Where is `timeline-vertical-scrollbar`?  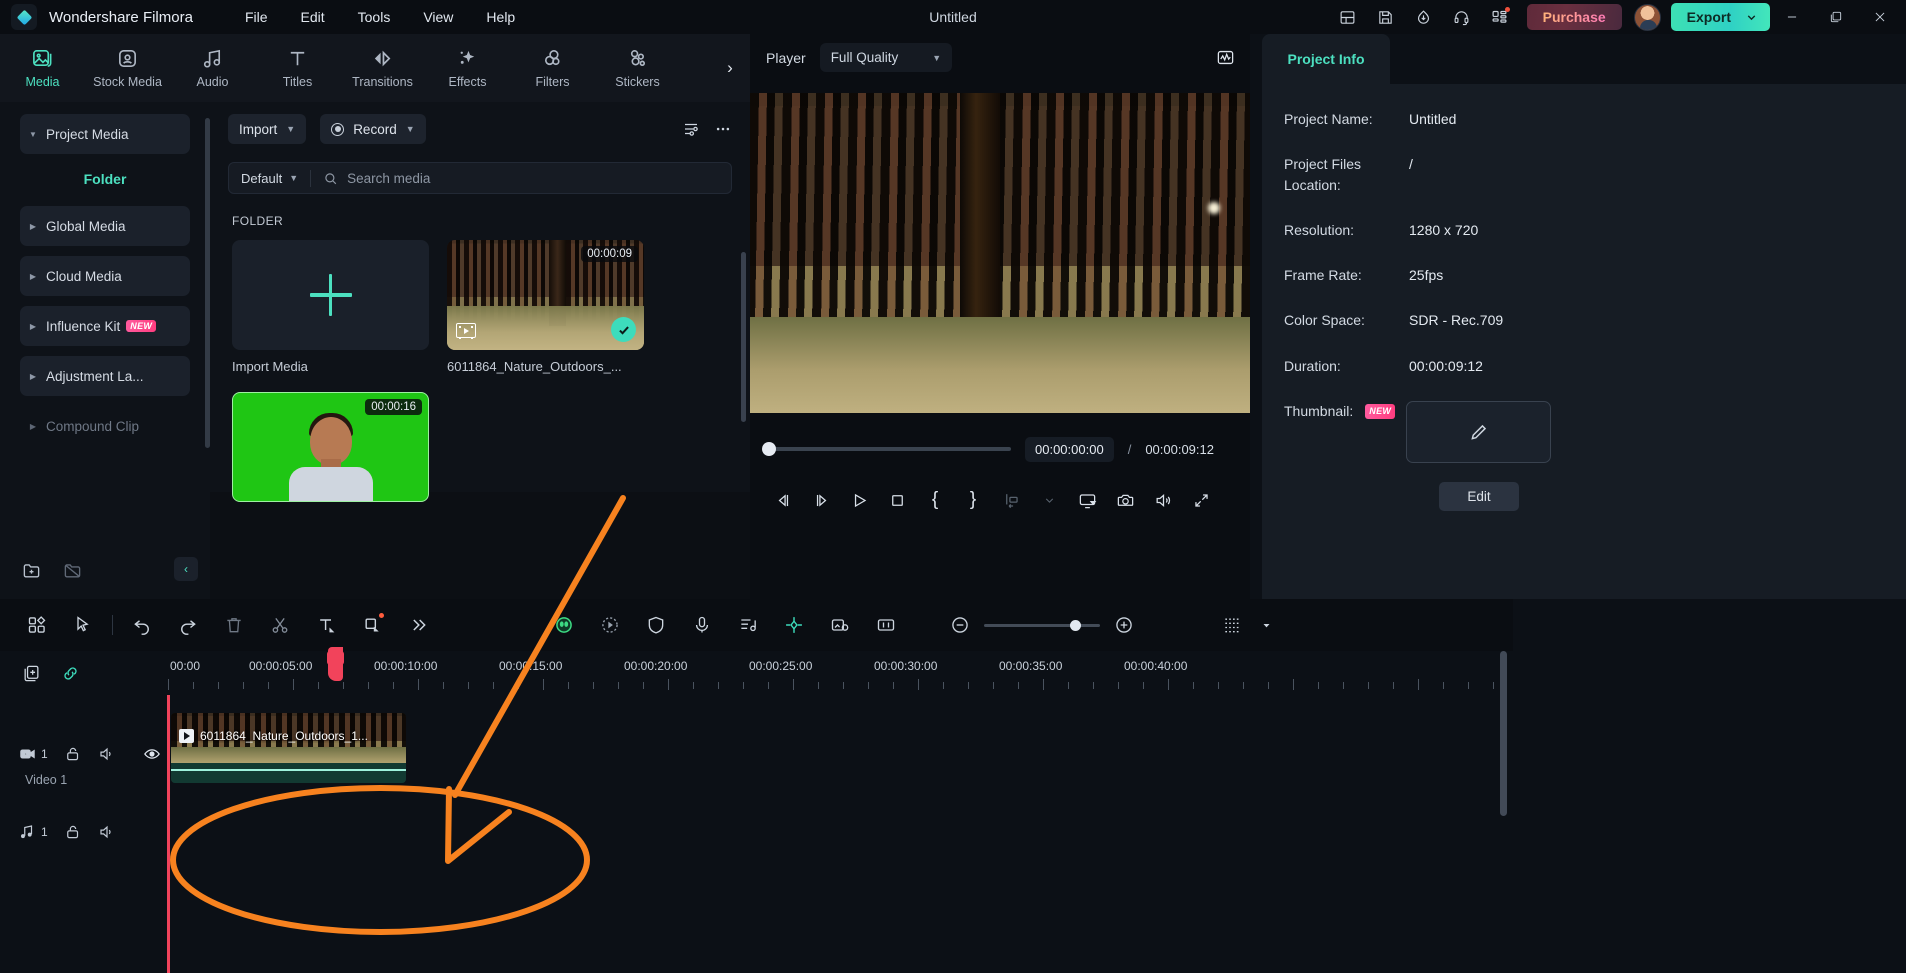 timeline-vertical-scrollbar is located at coordinates (1503, 733).